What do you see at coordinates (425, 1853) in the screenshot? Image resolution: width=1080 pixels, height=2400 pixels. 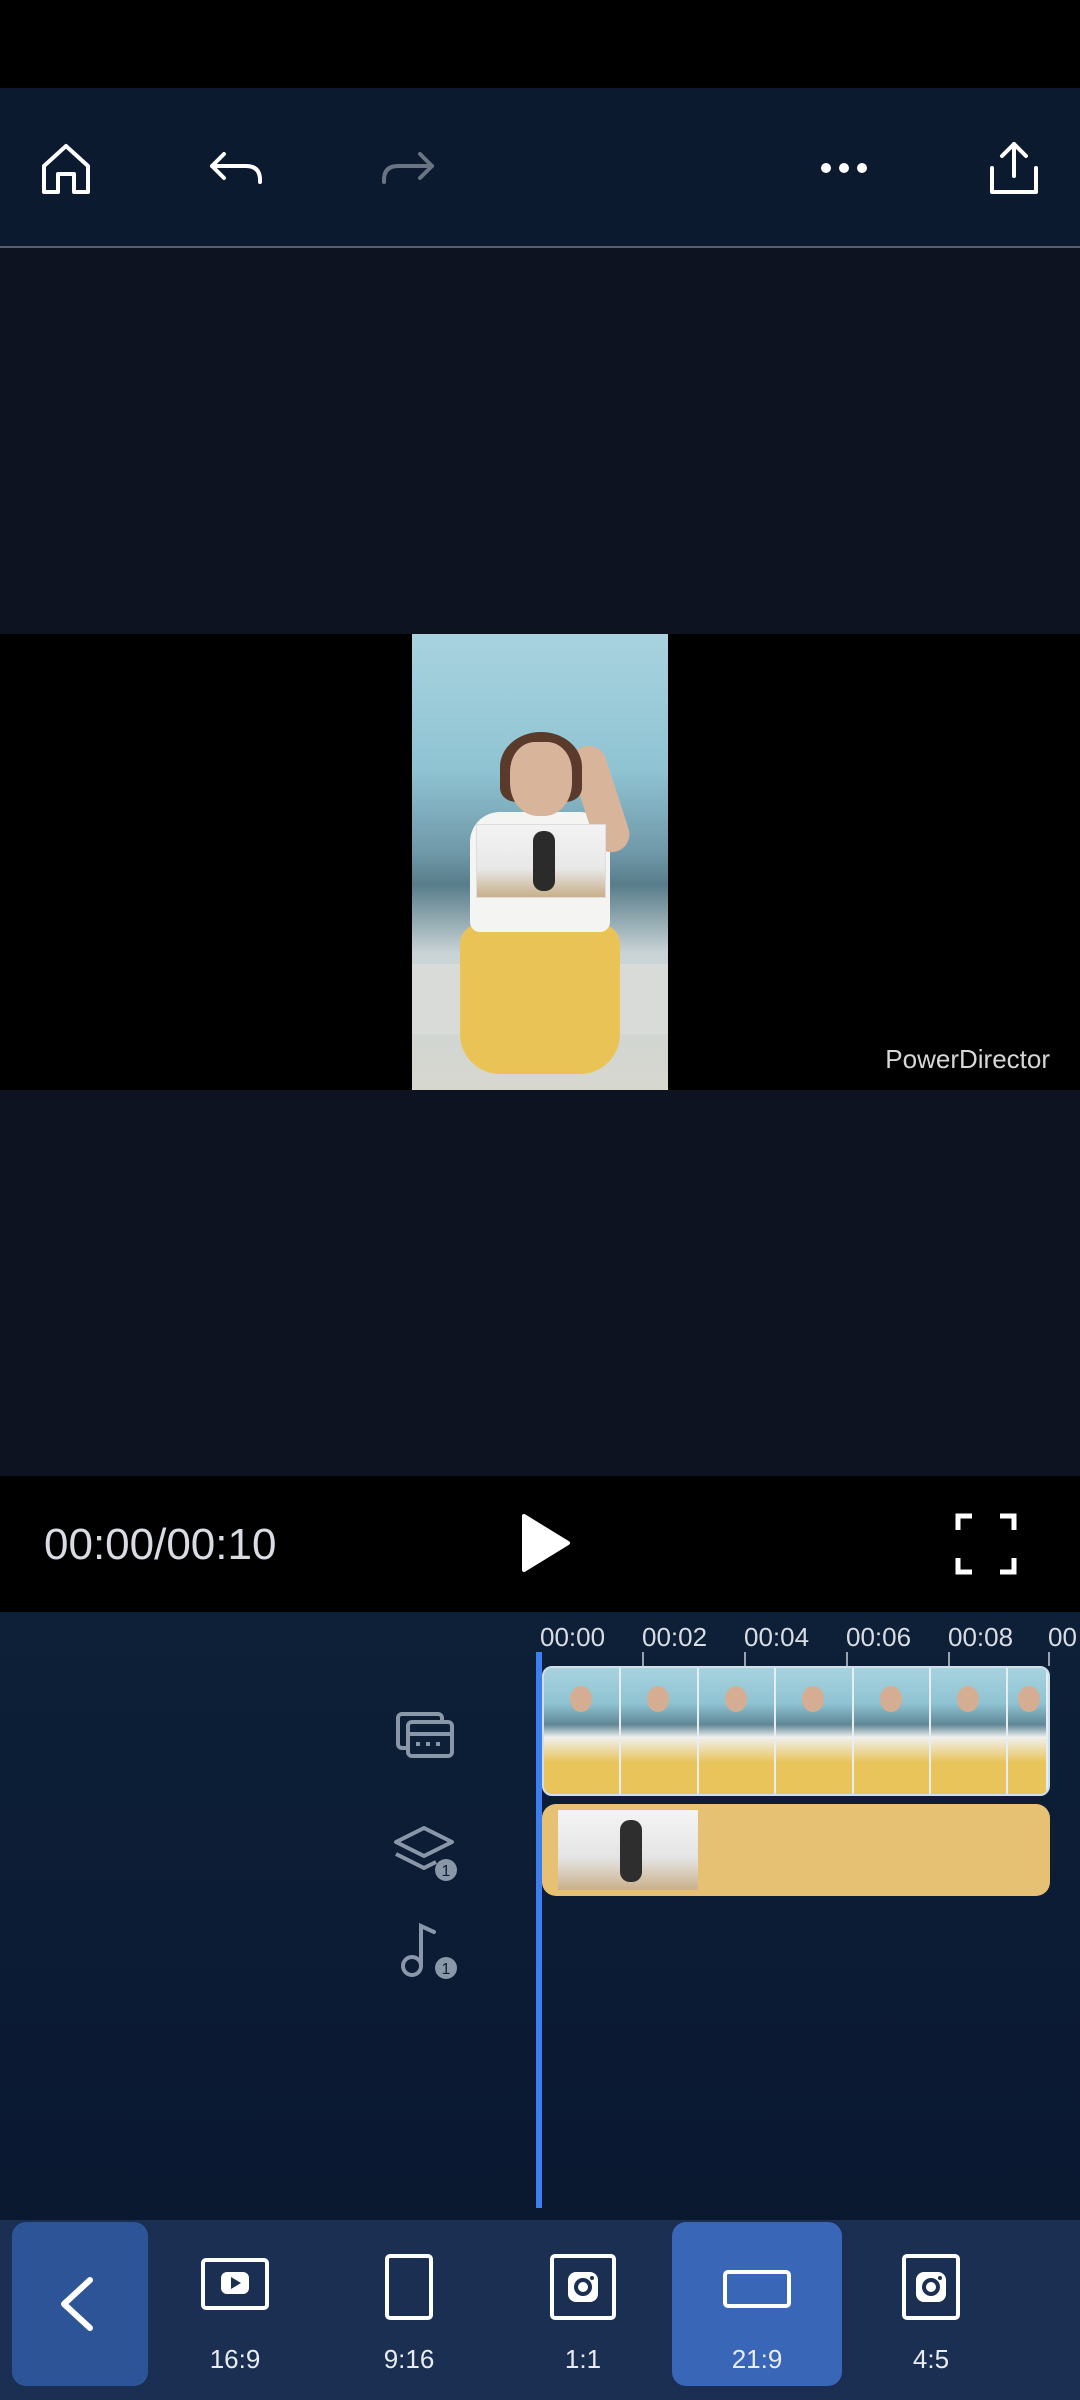 I see `overlay-track-icon: 1` at bounding box center [425, 1853].